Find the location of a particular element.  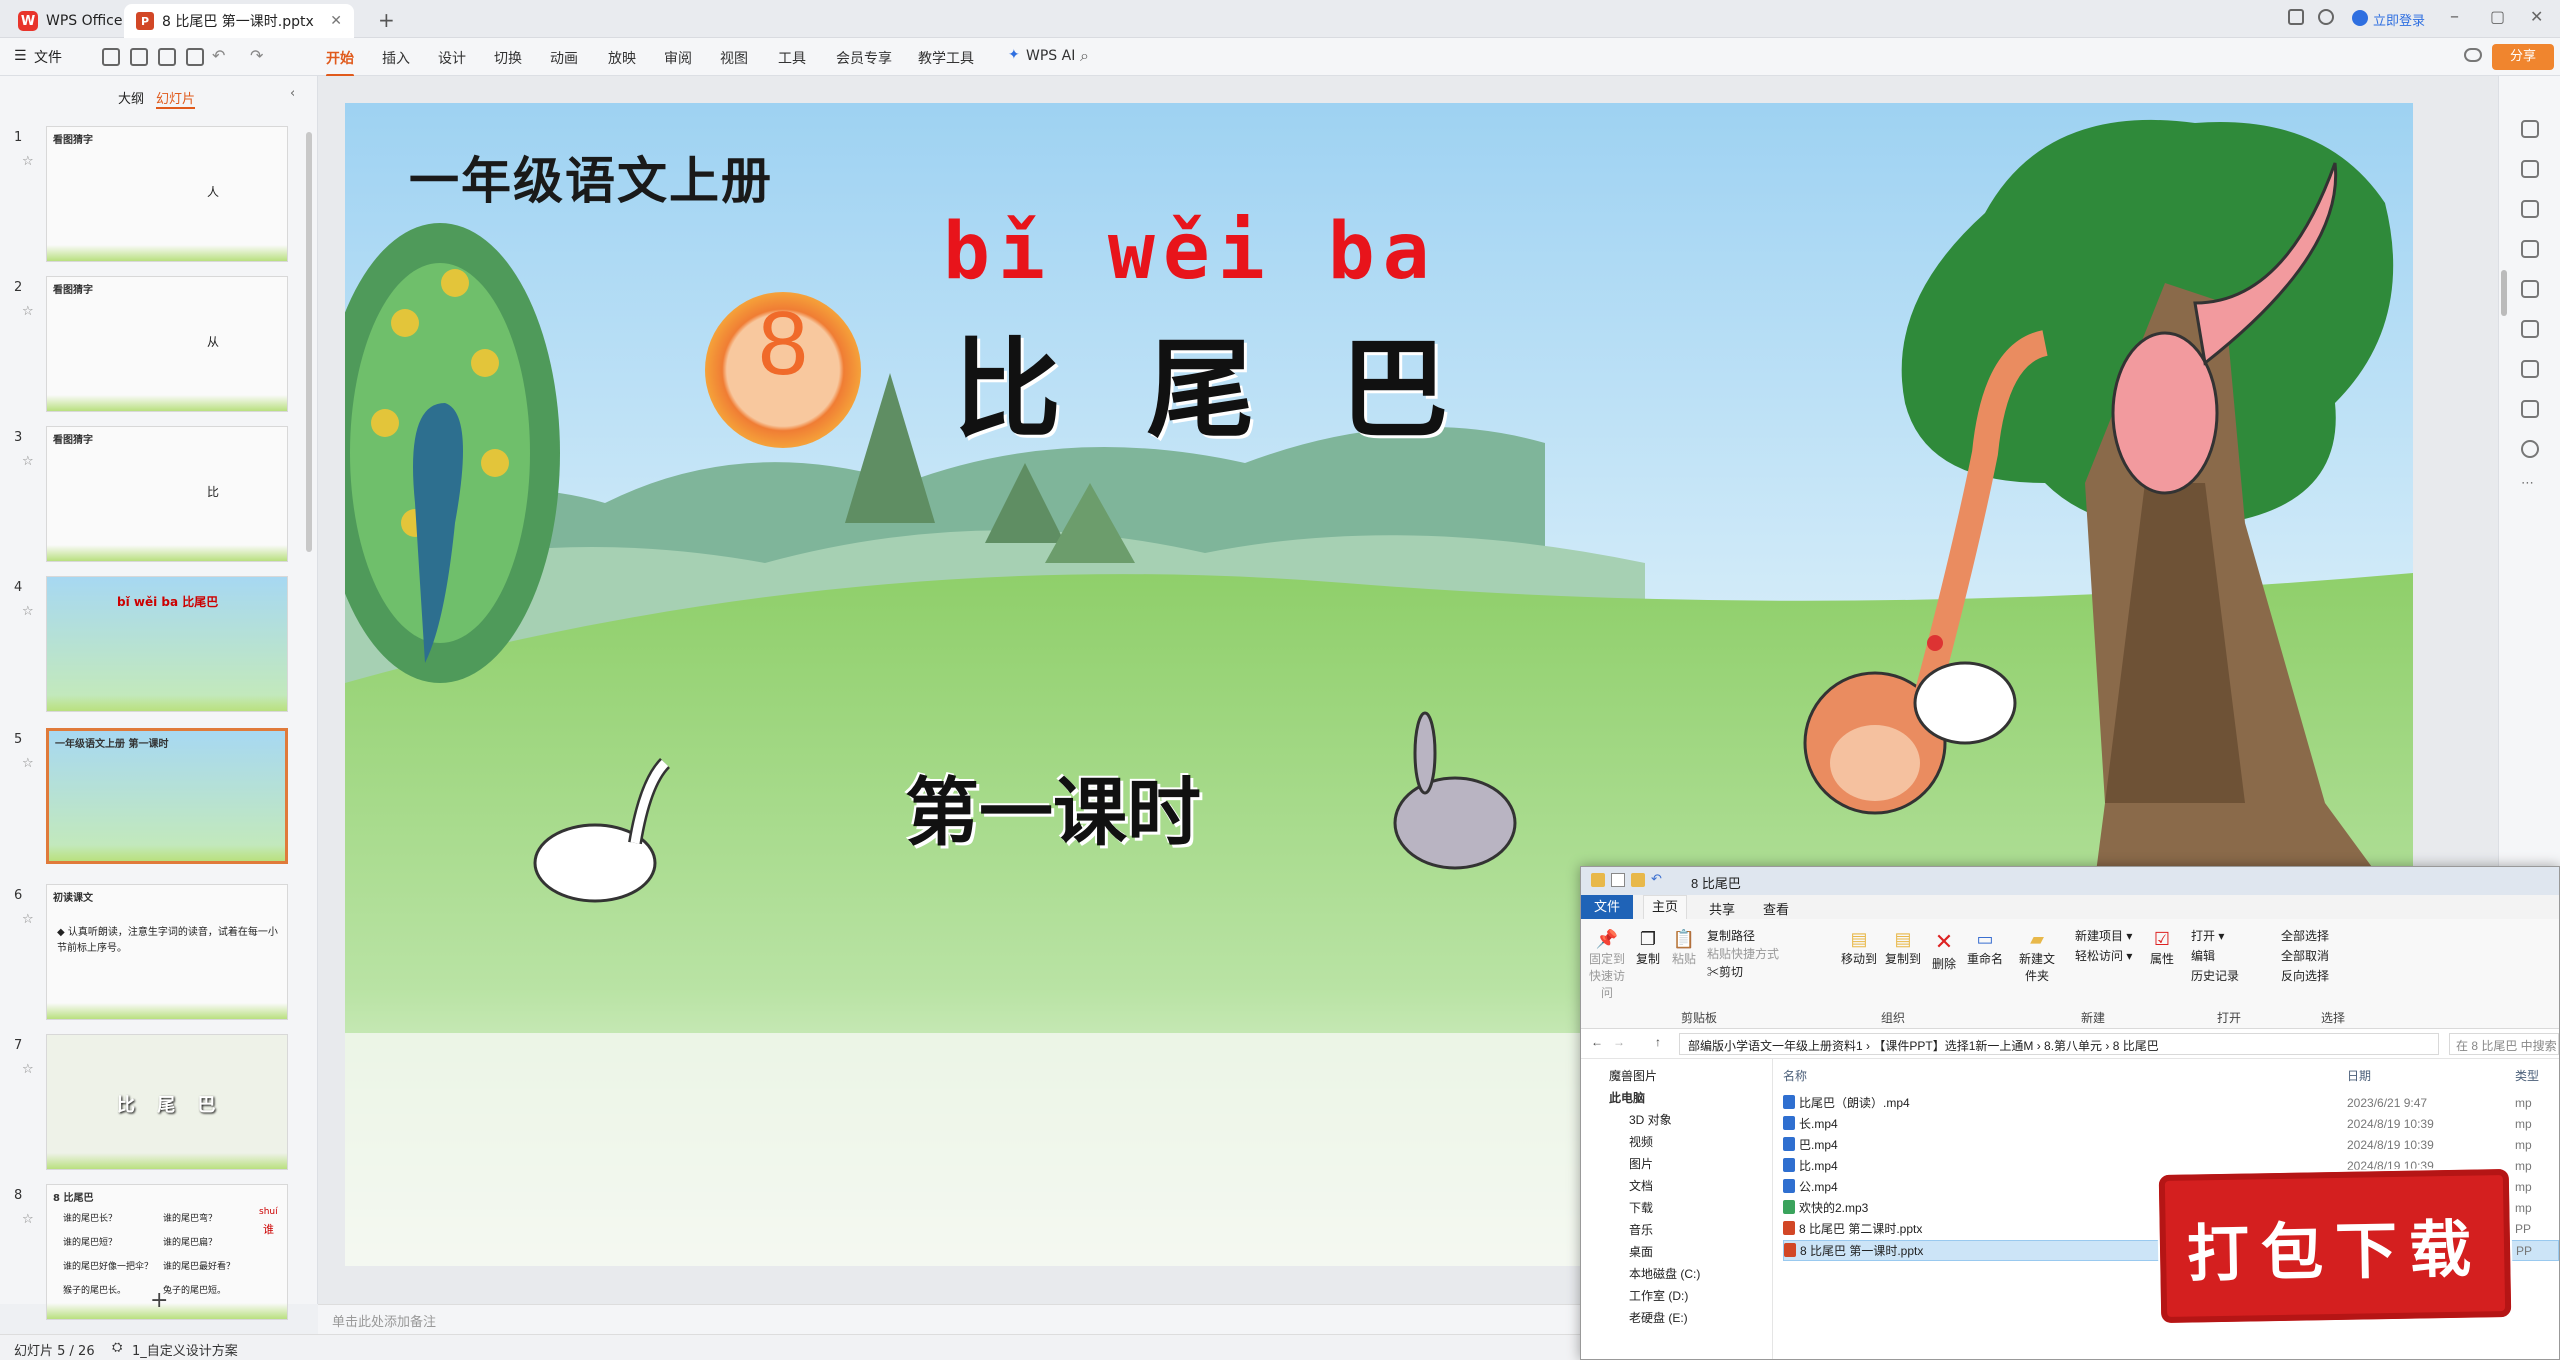

minus-icon is located at coordinates (2530, 129).